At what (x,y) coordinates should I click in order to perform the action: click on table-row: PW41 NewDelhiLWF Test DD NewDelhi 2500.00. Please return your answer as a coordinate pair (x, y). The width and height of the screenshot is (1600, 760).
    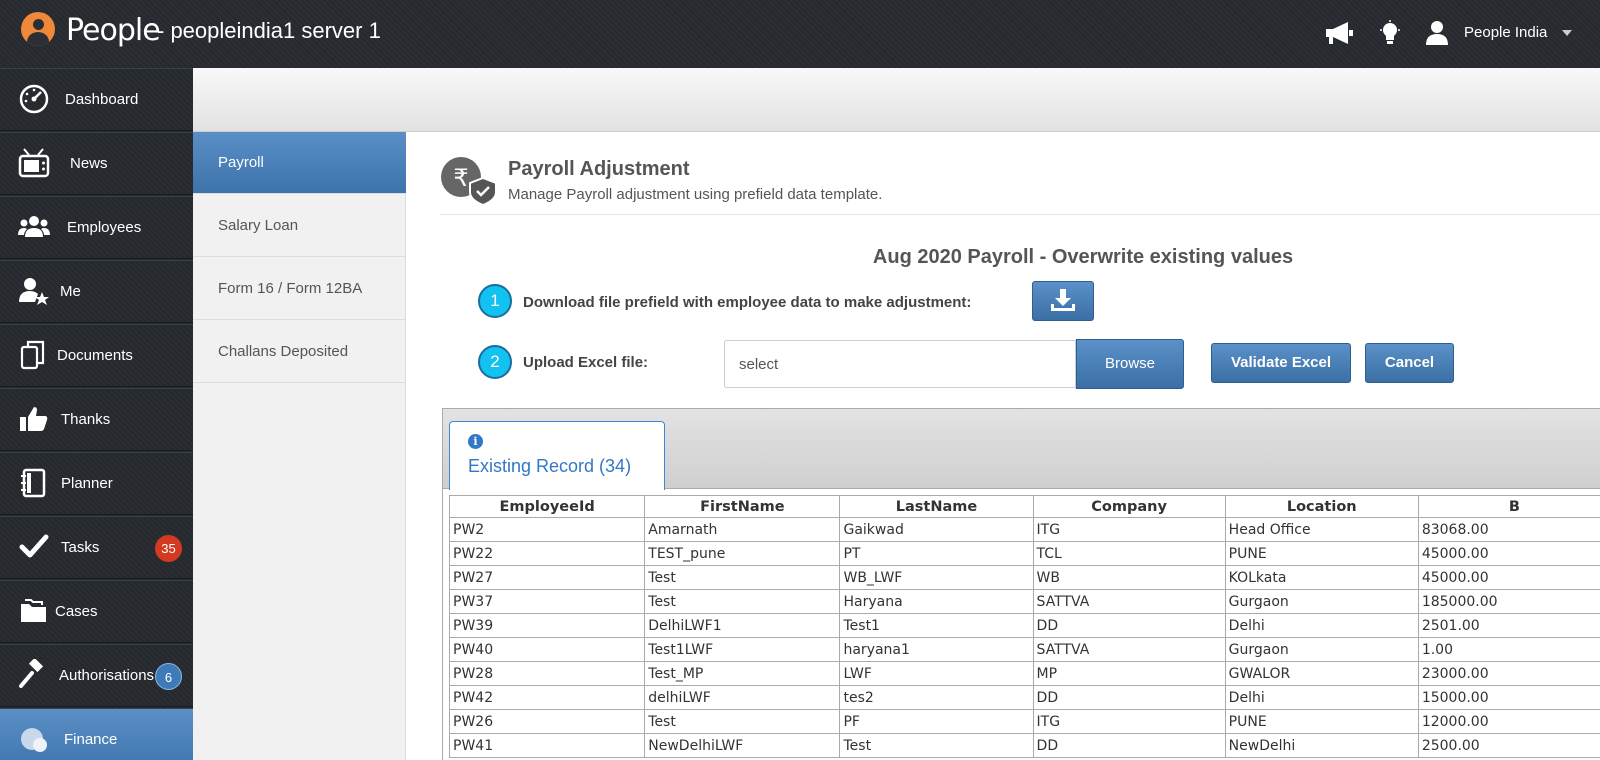
    Looking at the image, I should click on (1024, 745).